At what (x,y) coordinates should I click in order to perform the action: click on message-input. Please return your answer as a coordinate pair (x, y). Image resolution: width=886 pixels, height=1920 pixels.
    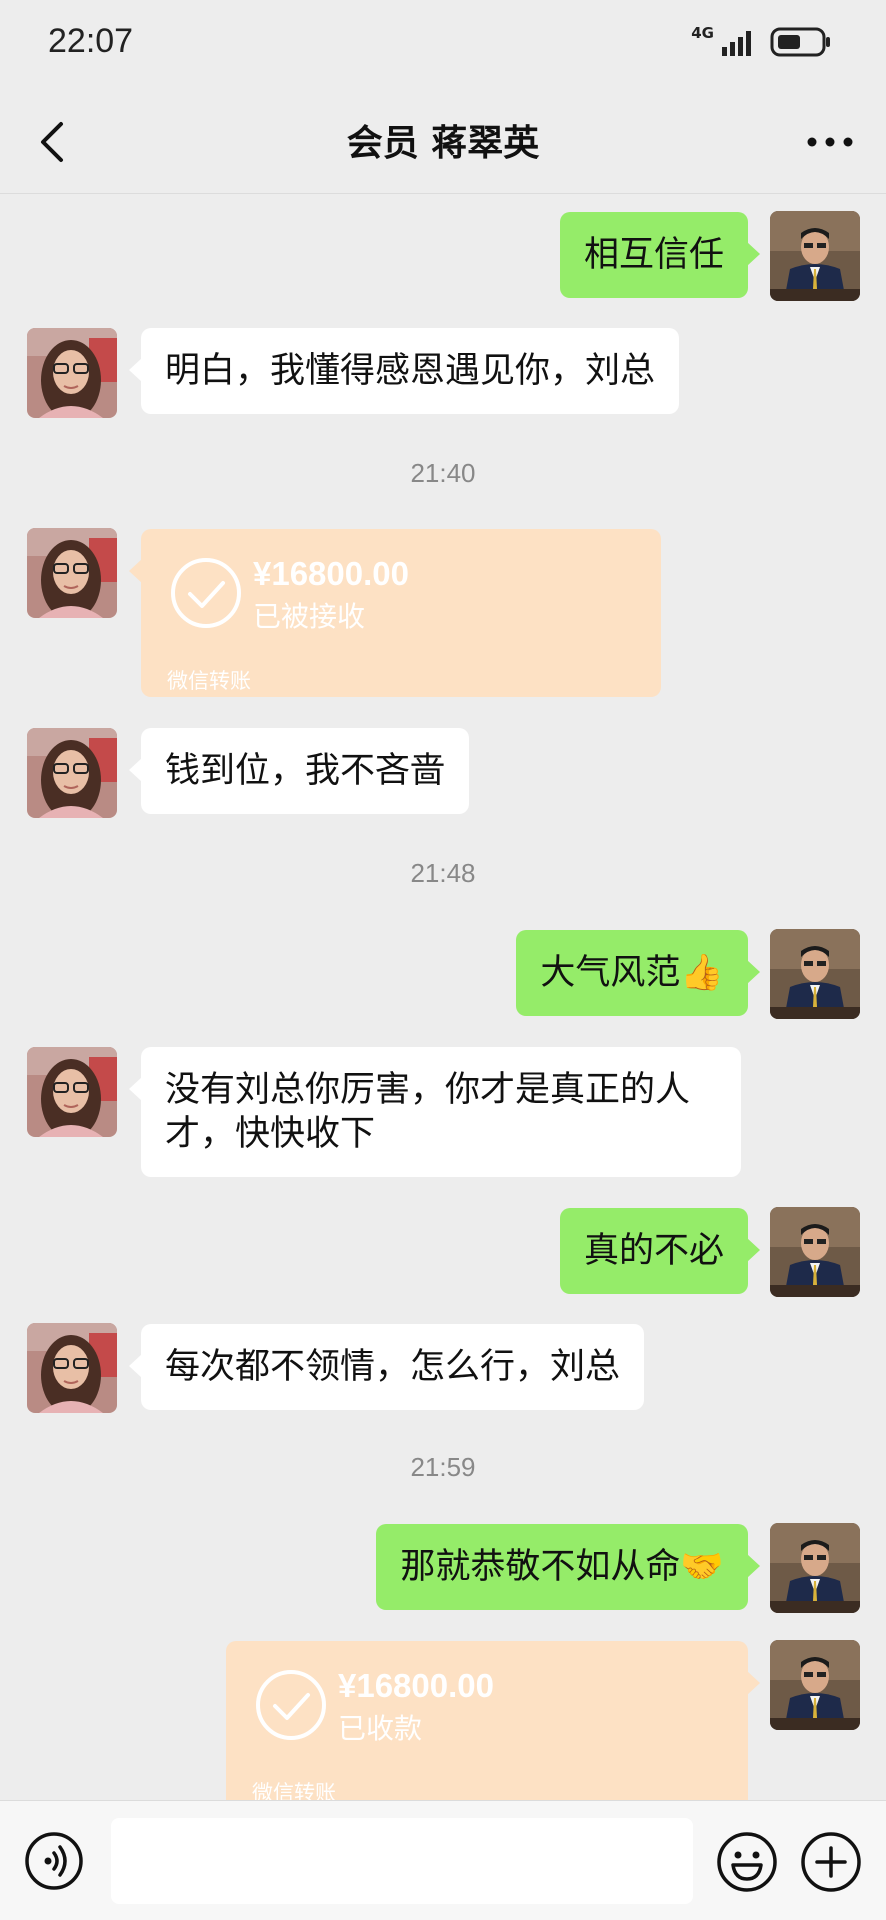
    Looking at the image, I should click on (402, 1861).